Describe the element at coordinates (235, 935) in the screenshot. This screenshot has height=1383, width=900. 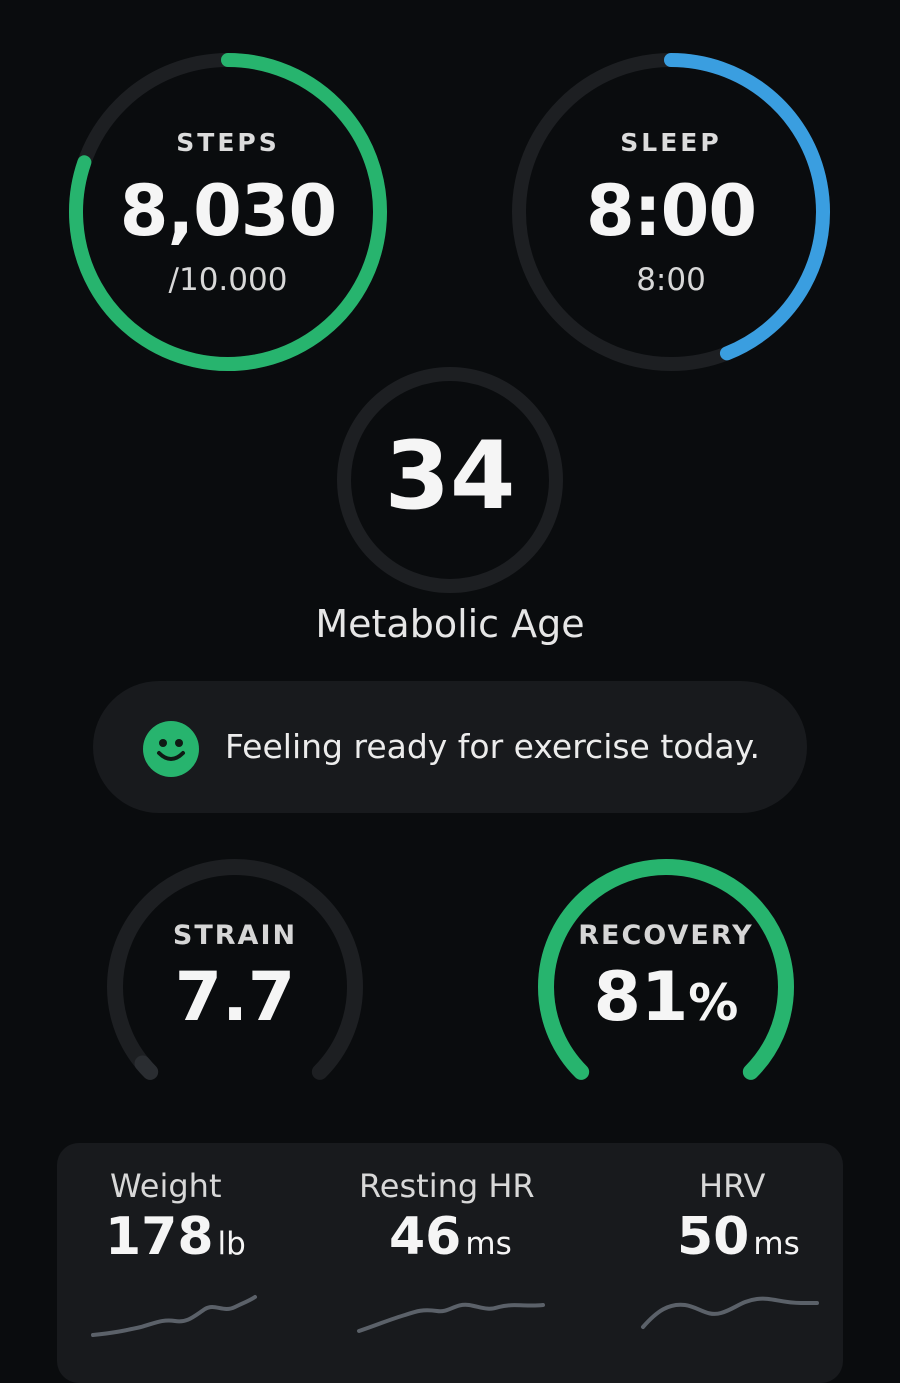
I see `strain-label: STRAIN` at that location.